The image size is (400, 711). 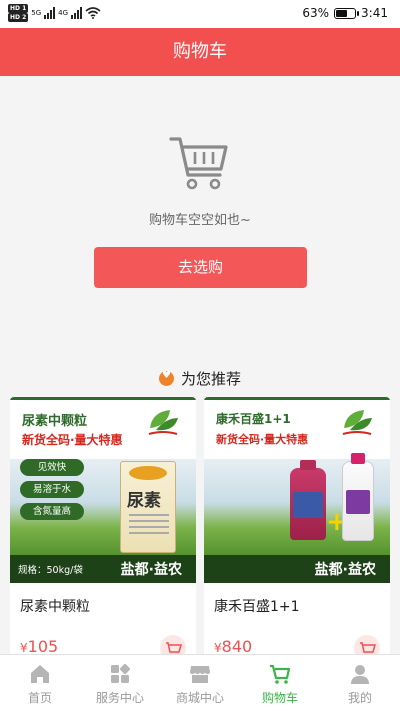 I want to click on store-icon, so click(x=200, y=674).